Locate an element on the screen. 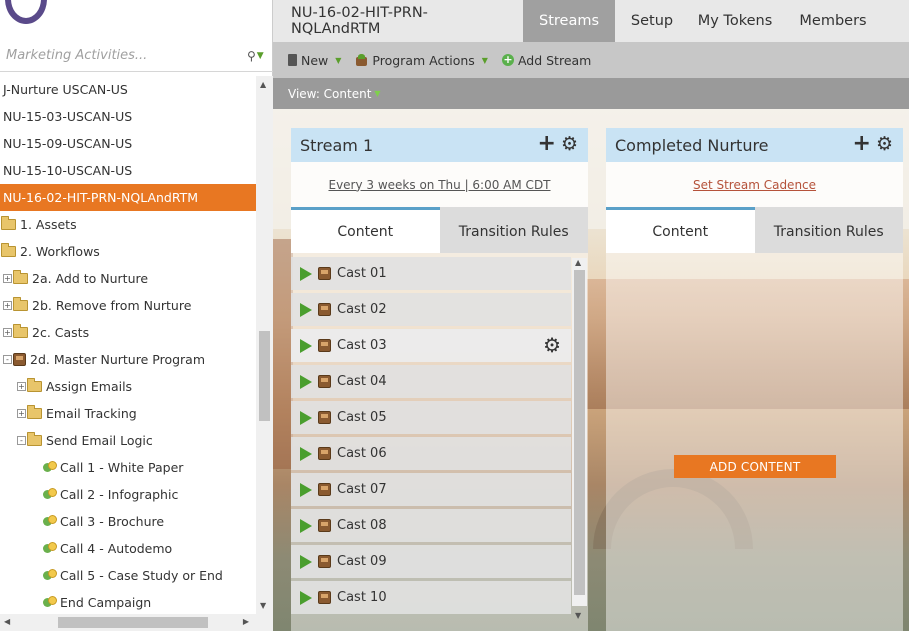 This screenshot has width=909, height=631. filter-icon: ⚲ ▼ is located at coordinates (257, 56).